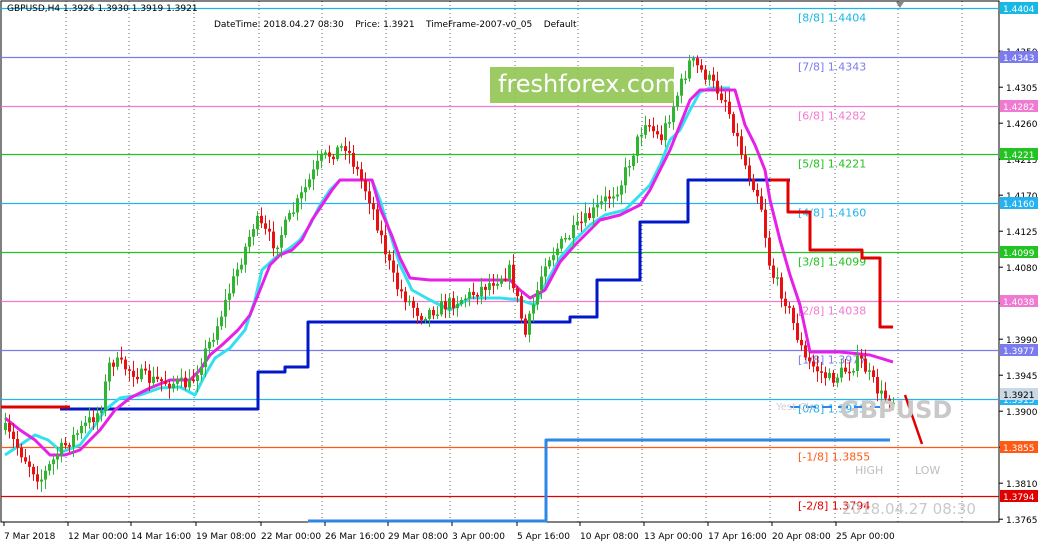 This screenshot has height=548, width=1043. Describe the element at coordinates (1019, 449) in the screenshot. I see `price-badge-label: 1.3855` at that location.